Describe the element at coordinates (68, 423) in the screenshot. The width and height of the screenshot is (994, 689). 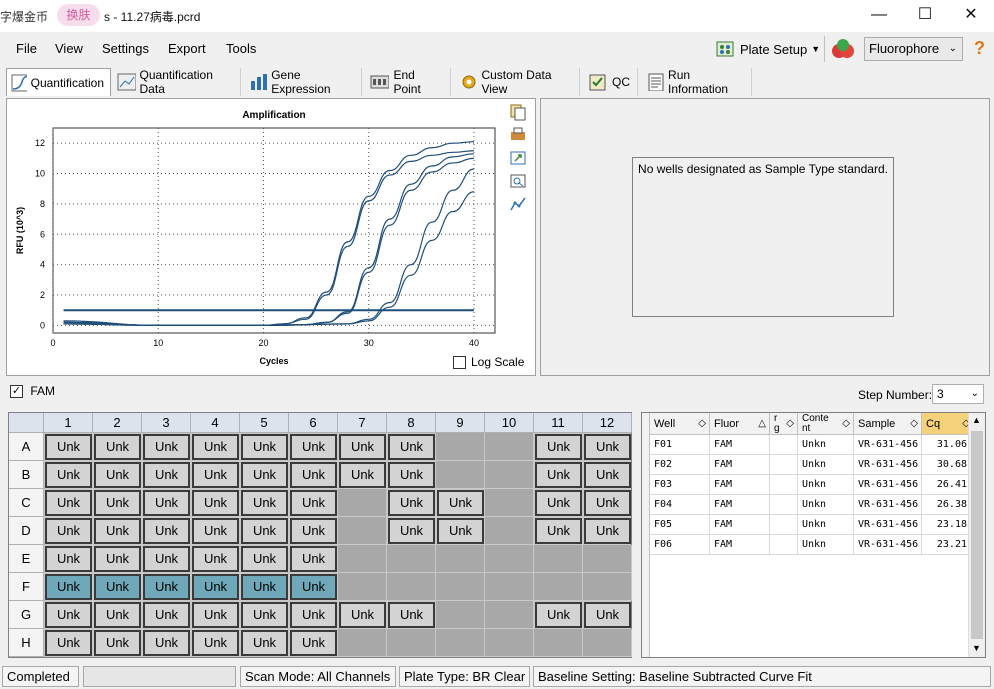
I see `column-header: 1` at that location.